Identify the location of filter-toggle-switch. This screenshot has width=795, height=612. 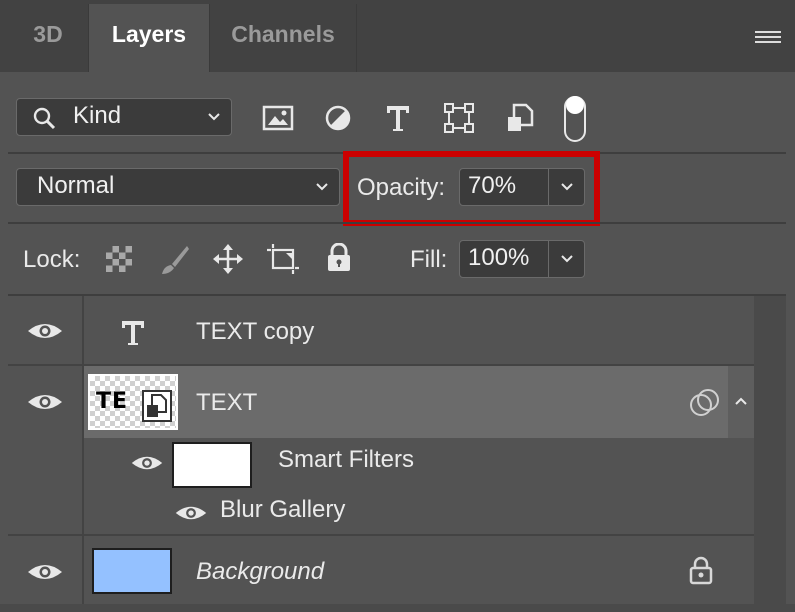
(575, 119).